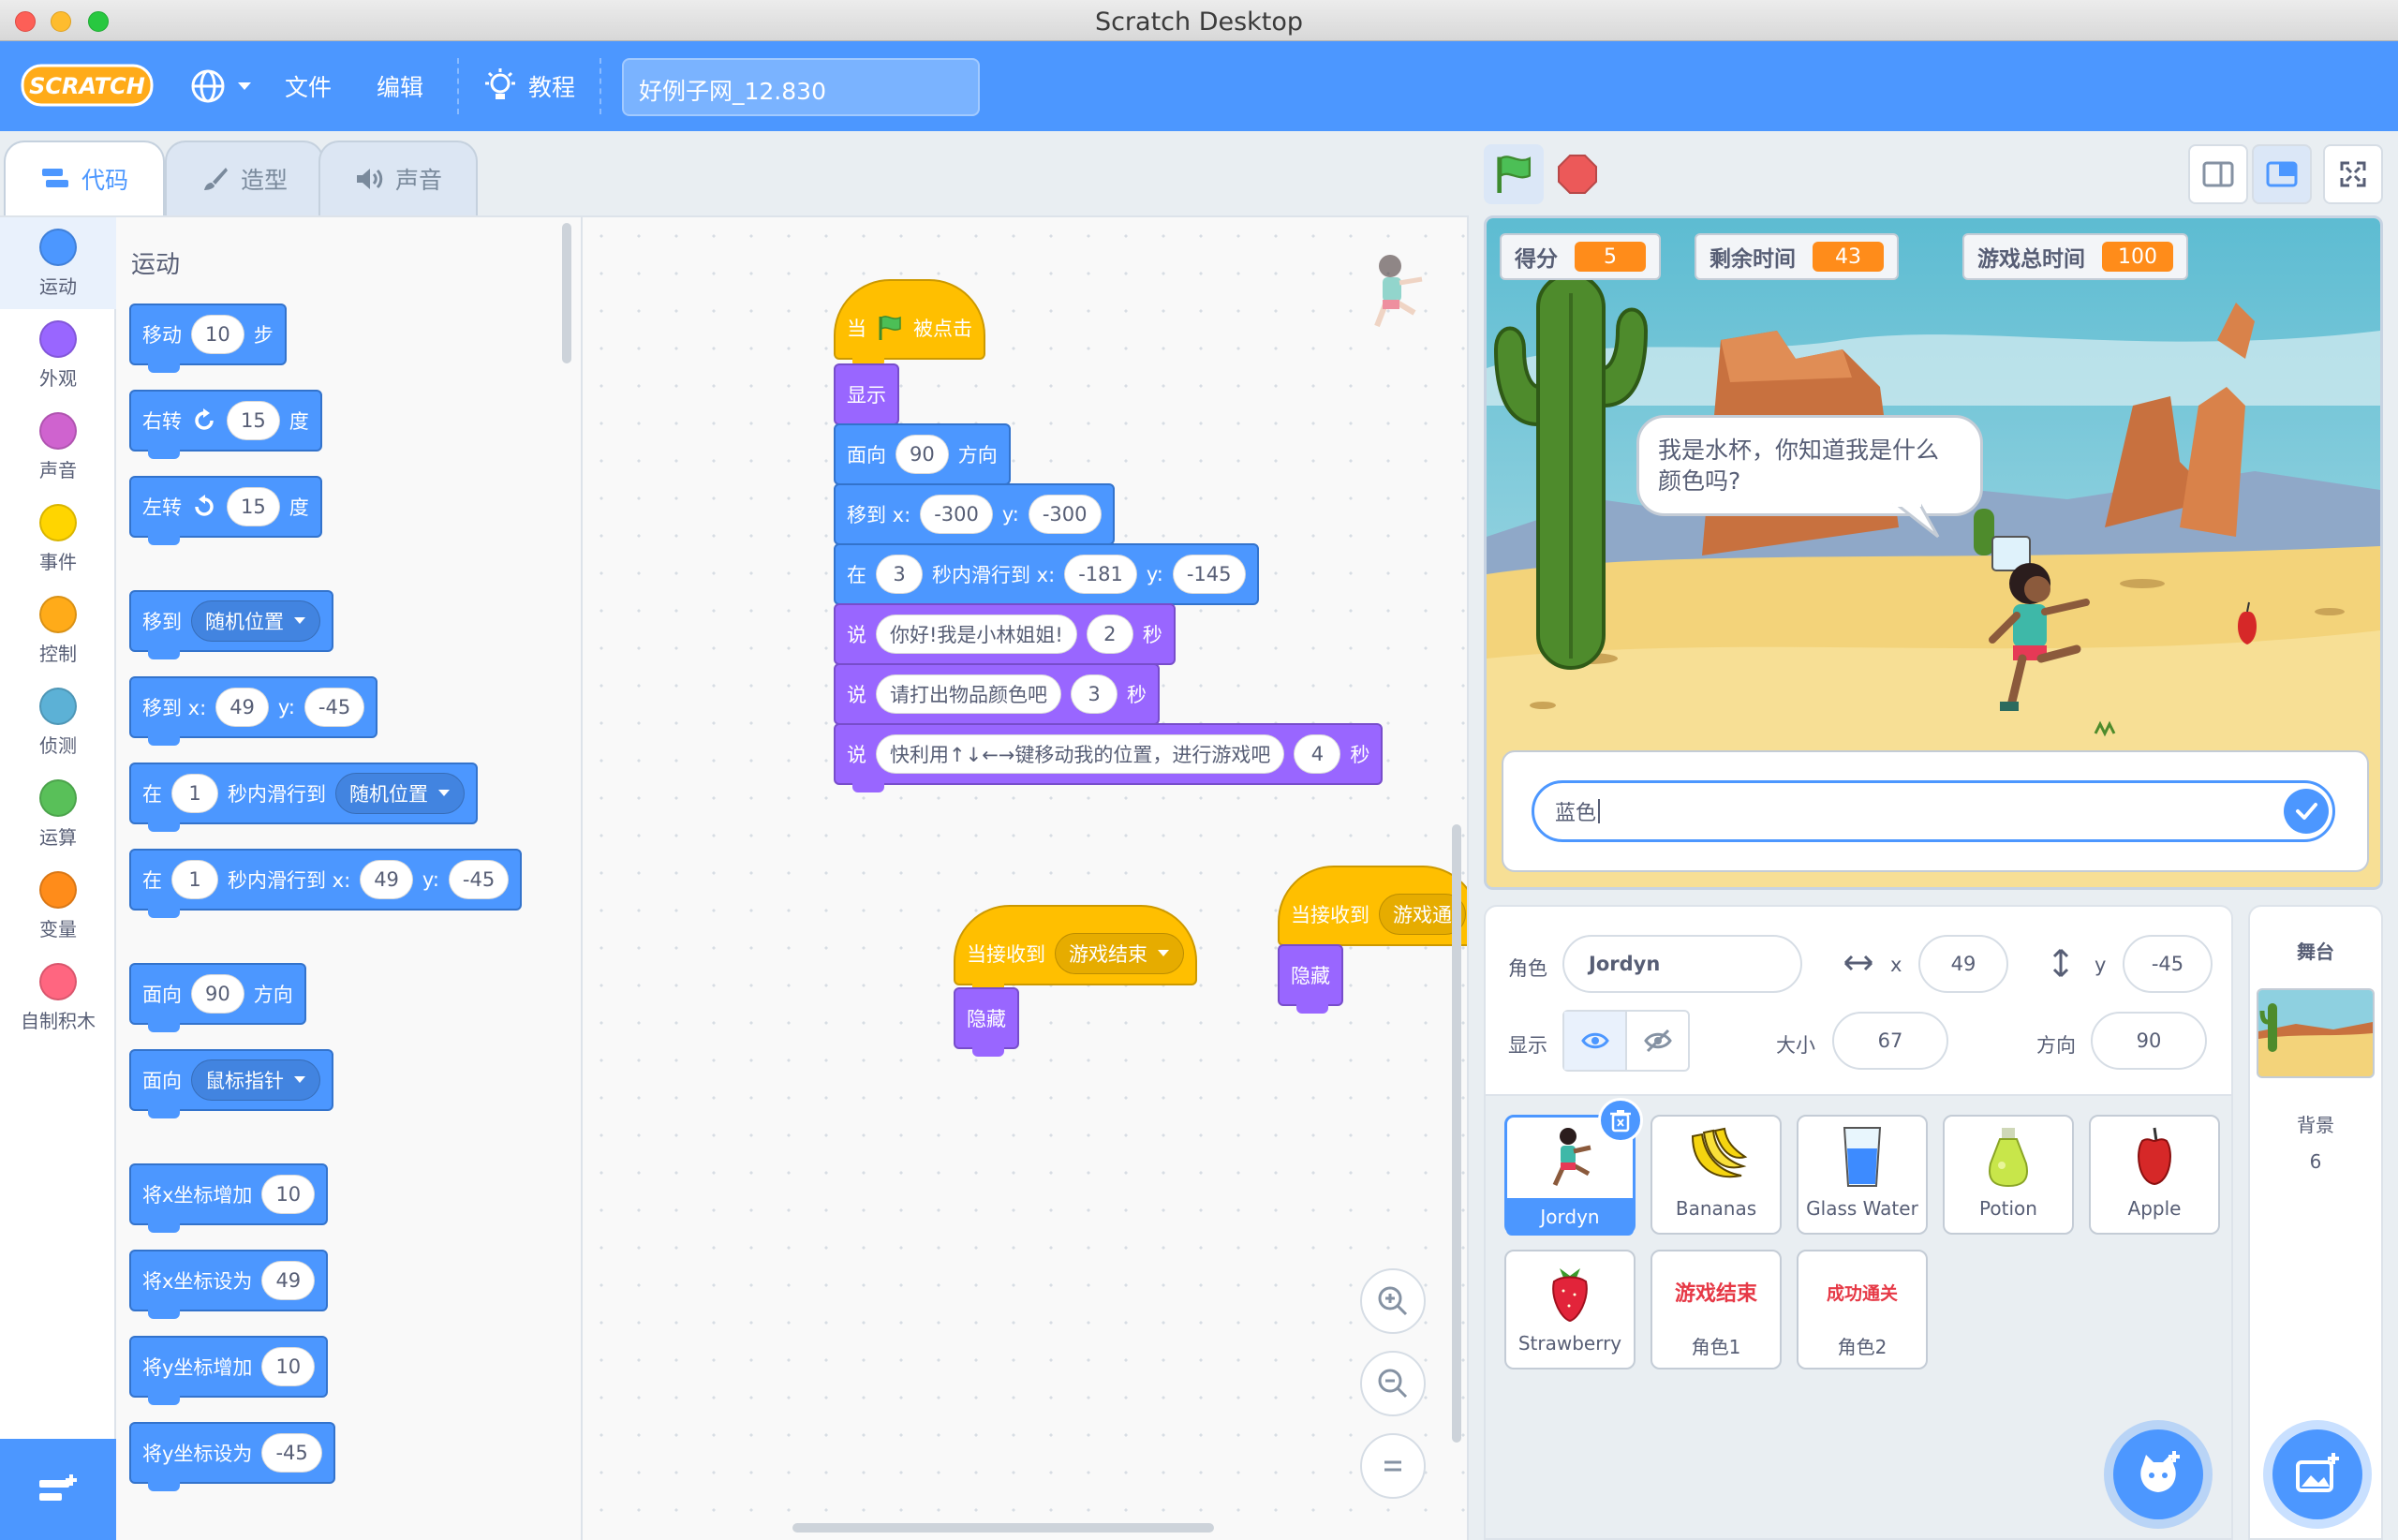 The height and width of the screenshot is (1540, 2398). I want to click on tutorials-menu: 教程, so click(528, 86).